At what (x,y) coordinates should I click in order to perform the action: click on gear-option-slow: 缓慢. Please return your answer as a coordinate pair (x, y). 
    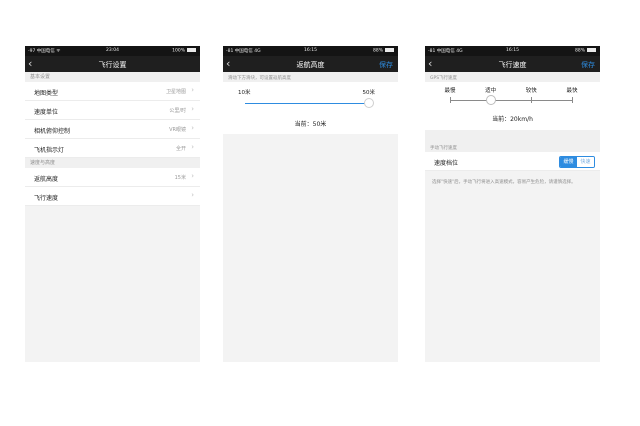
    Looking at the image, I should click on (568, 162).